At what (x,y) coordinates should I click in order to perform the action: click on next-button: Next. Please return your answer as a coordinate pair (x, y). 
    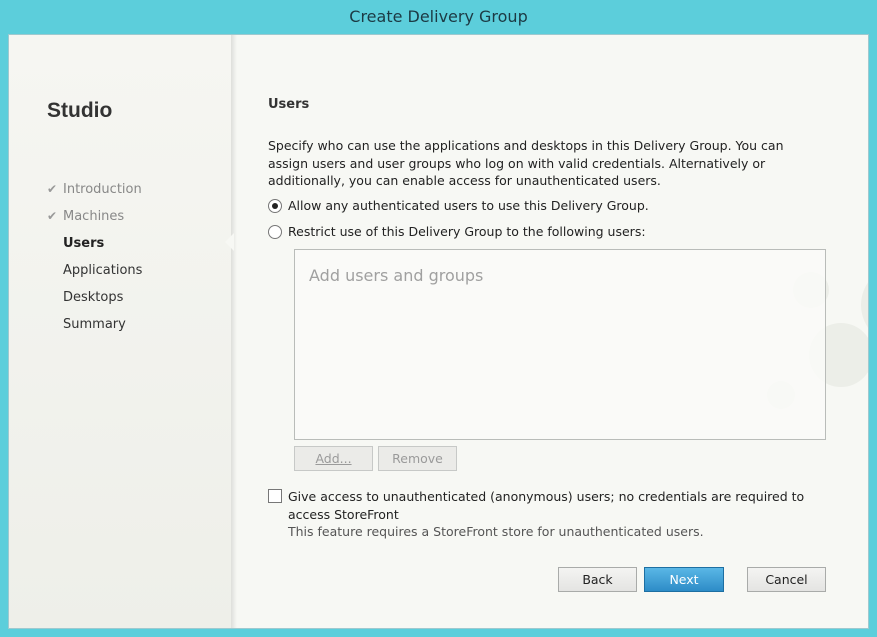
    Looking at the image, I should click on (684, 579).